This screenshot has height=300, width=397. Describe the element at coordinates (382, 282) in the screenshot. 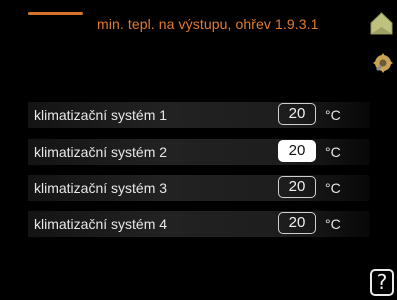

I see `help-button: ?` at that location.